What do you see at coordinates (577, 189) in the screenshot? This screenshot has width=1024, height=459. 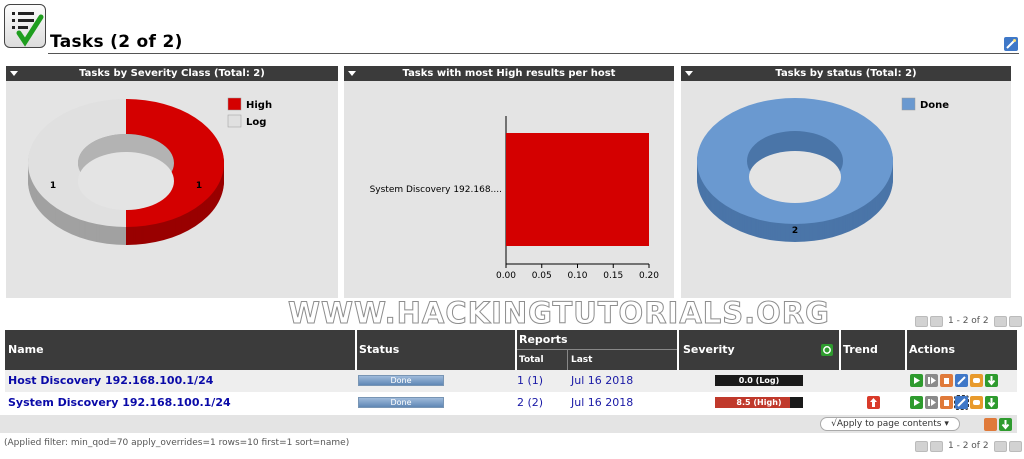 I see `bar` at bounding box center [577, 189].